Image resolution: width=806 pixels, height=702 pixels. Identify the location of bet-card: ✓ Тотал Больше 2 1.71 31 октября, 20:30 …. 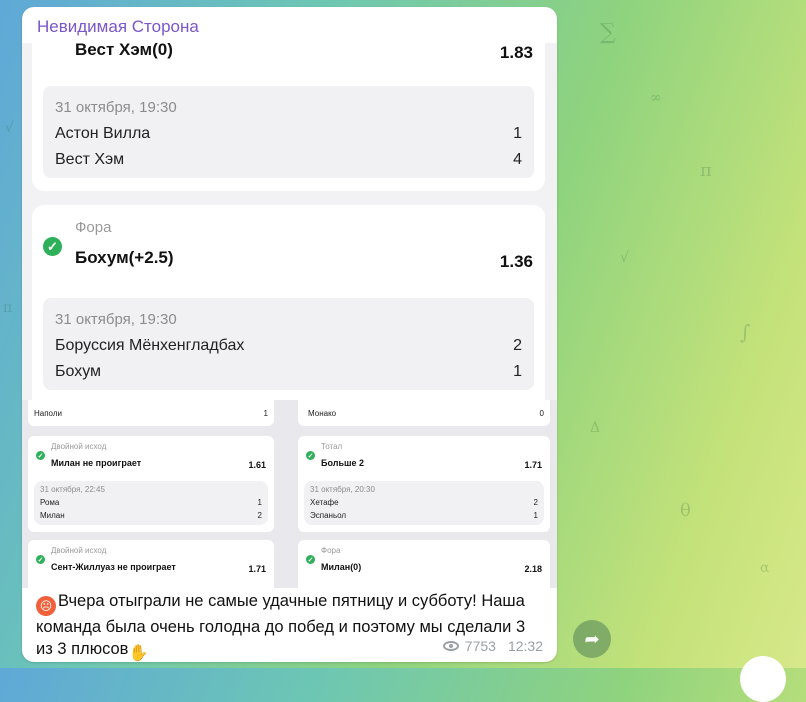
(424, 484).